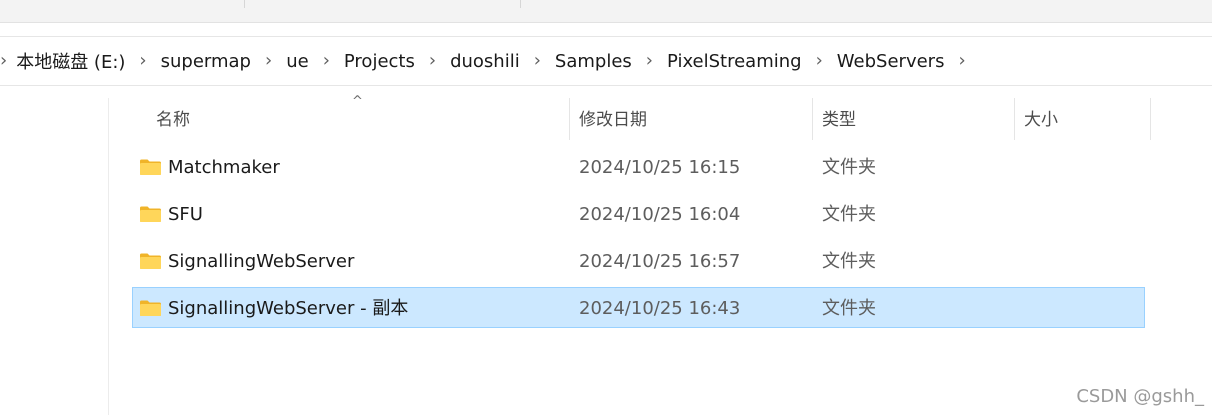 Image resolution: width=1212 pixels, height=415 pixels. I want to click on file-row: SignallingWebServer 2024/10/25 16:57 文件夹, so click(638, 260).